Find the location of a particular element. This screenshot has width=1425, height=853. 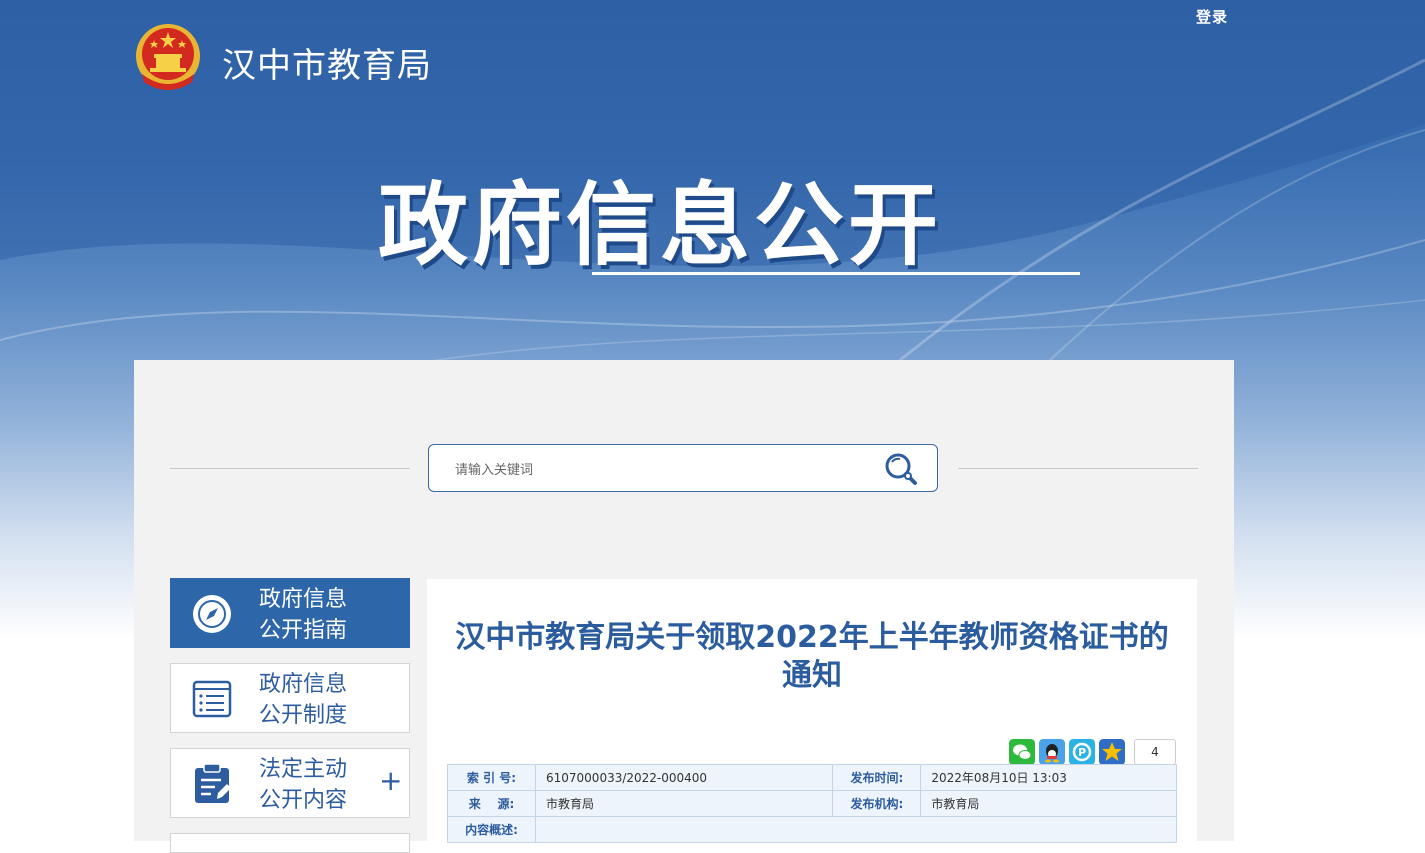

sidebar-item-system: 政府信息 公开制度 is located at coordinates (290, 698).